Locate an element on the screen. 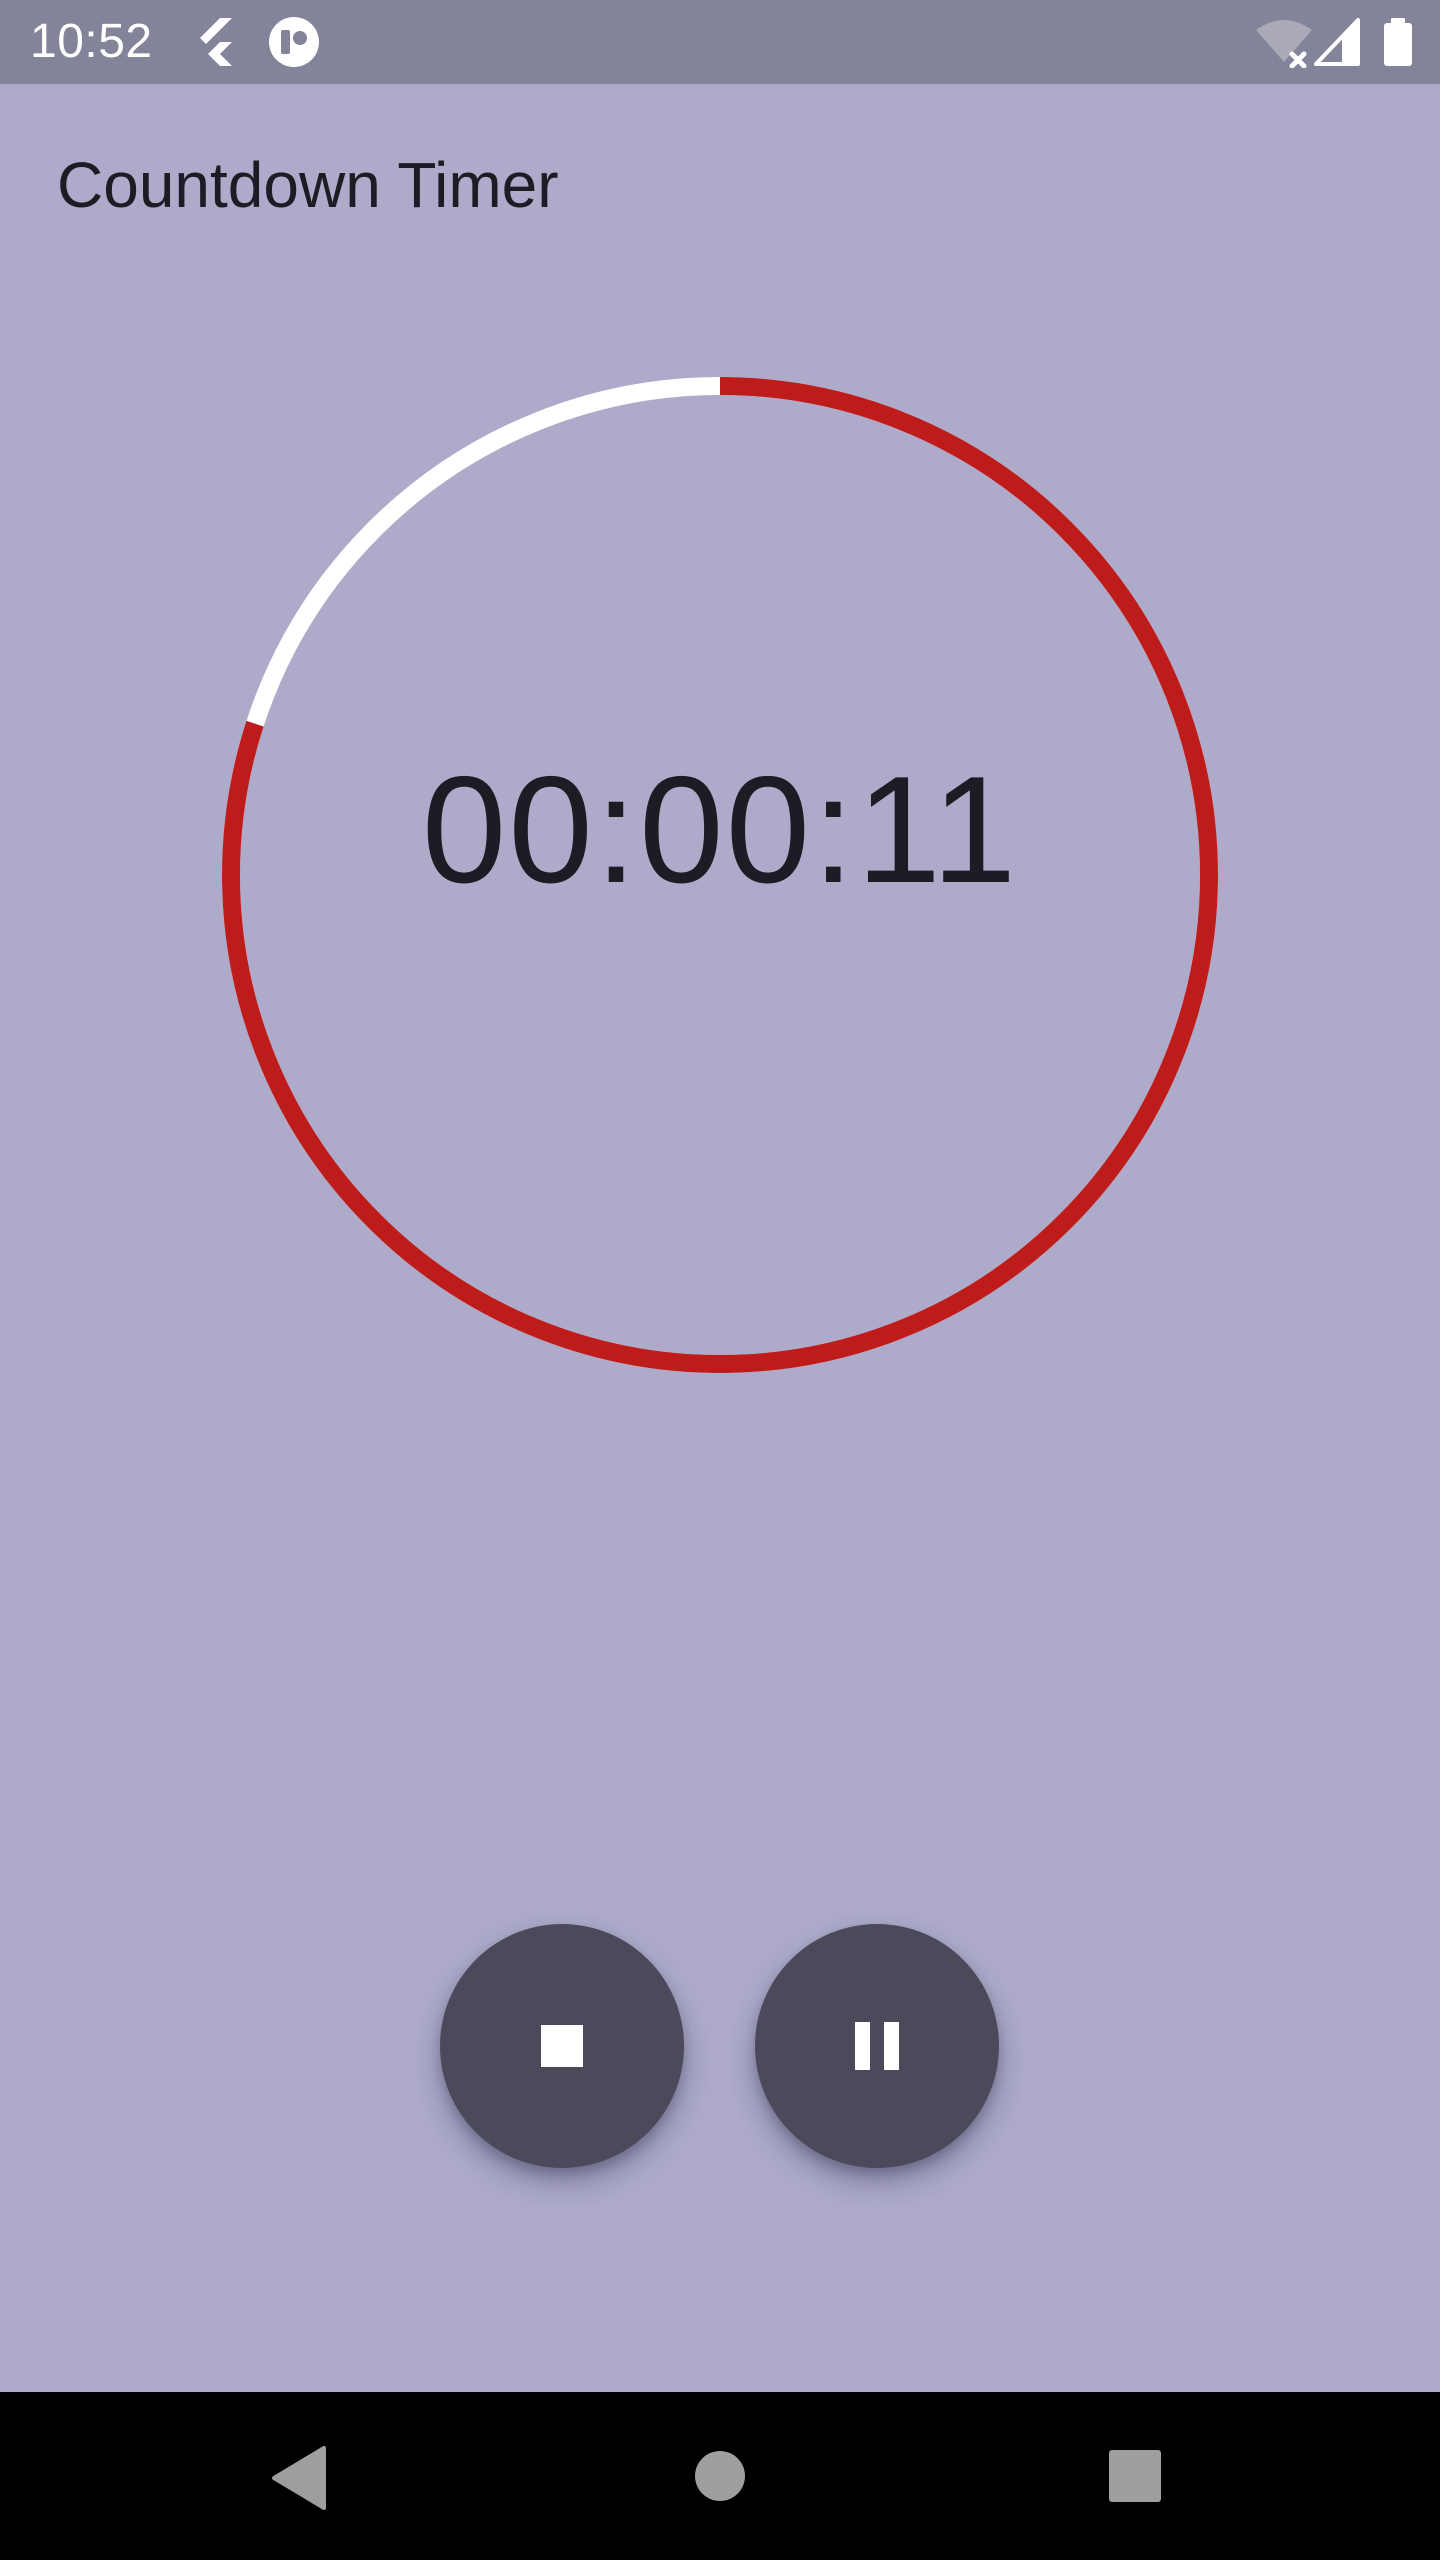  pause-icon is located at coordinates (877, 2046).